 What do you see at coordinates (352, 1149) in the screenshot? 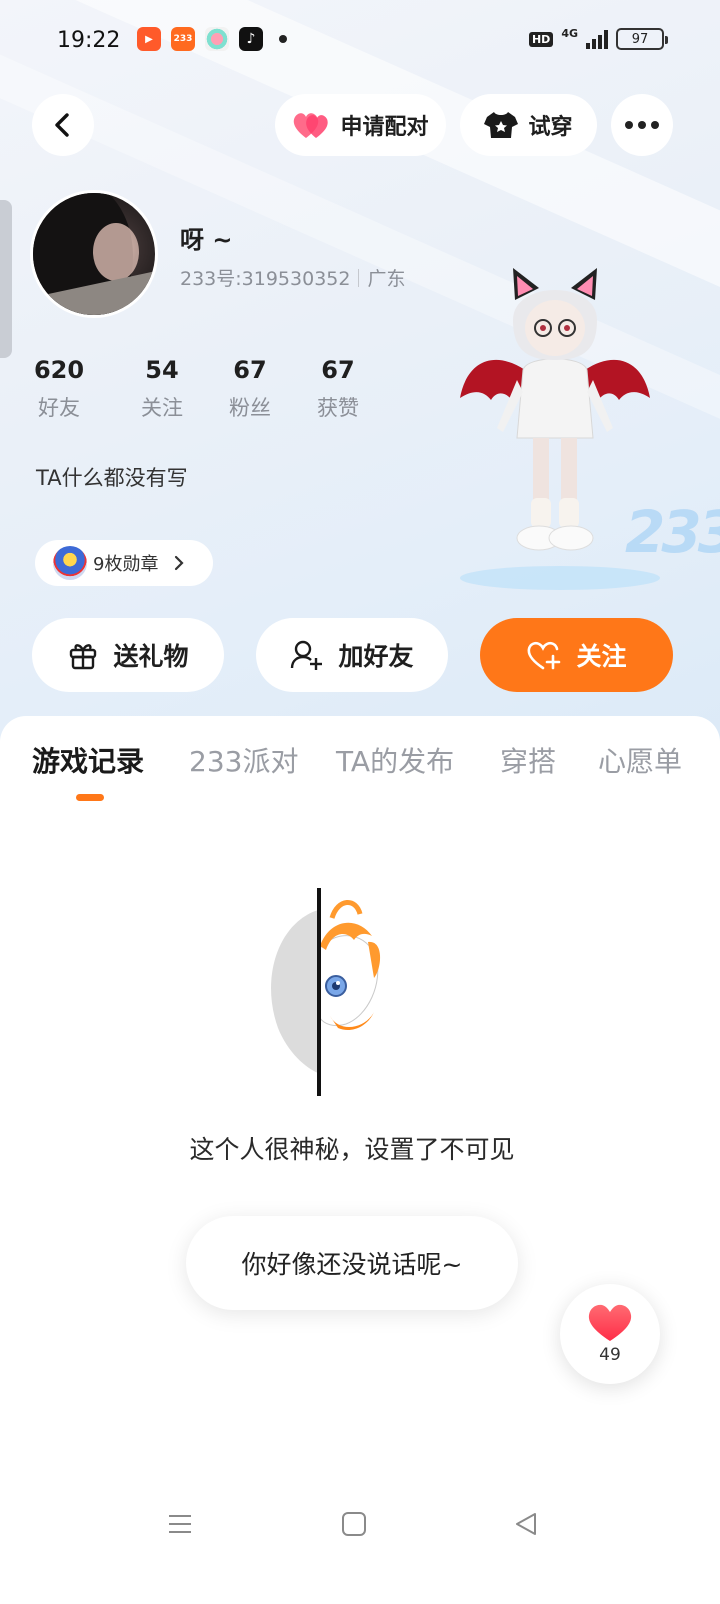
I see `empty-state-message: 这个人很神秘，设置了不可见` at bounding box center [352, 1149].